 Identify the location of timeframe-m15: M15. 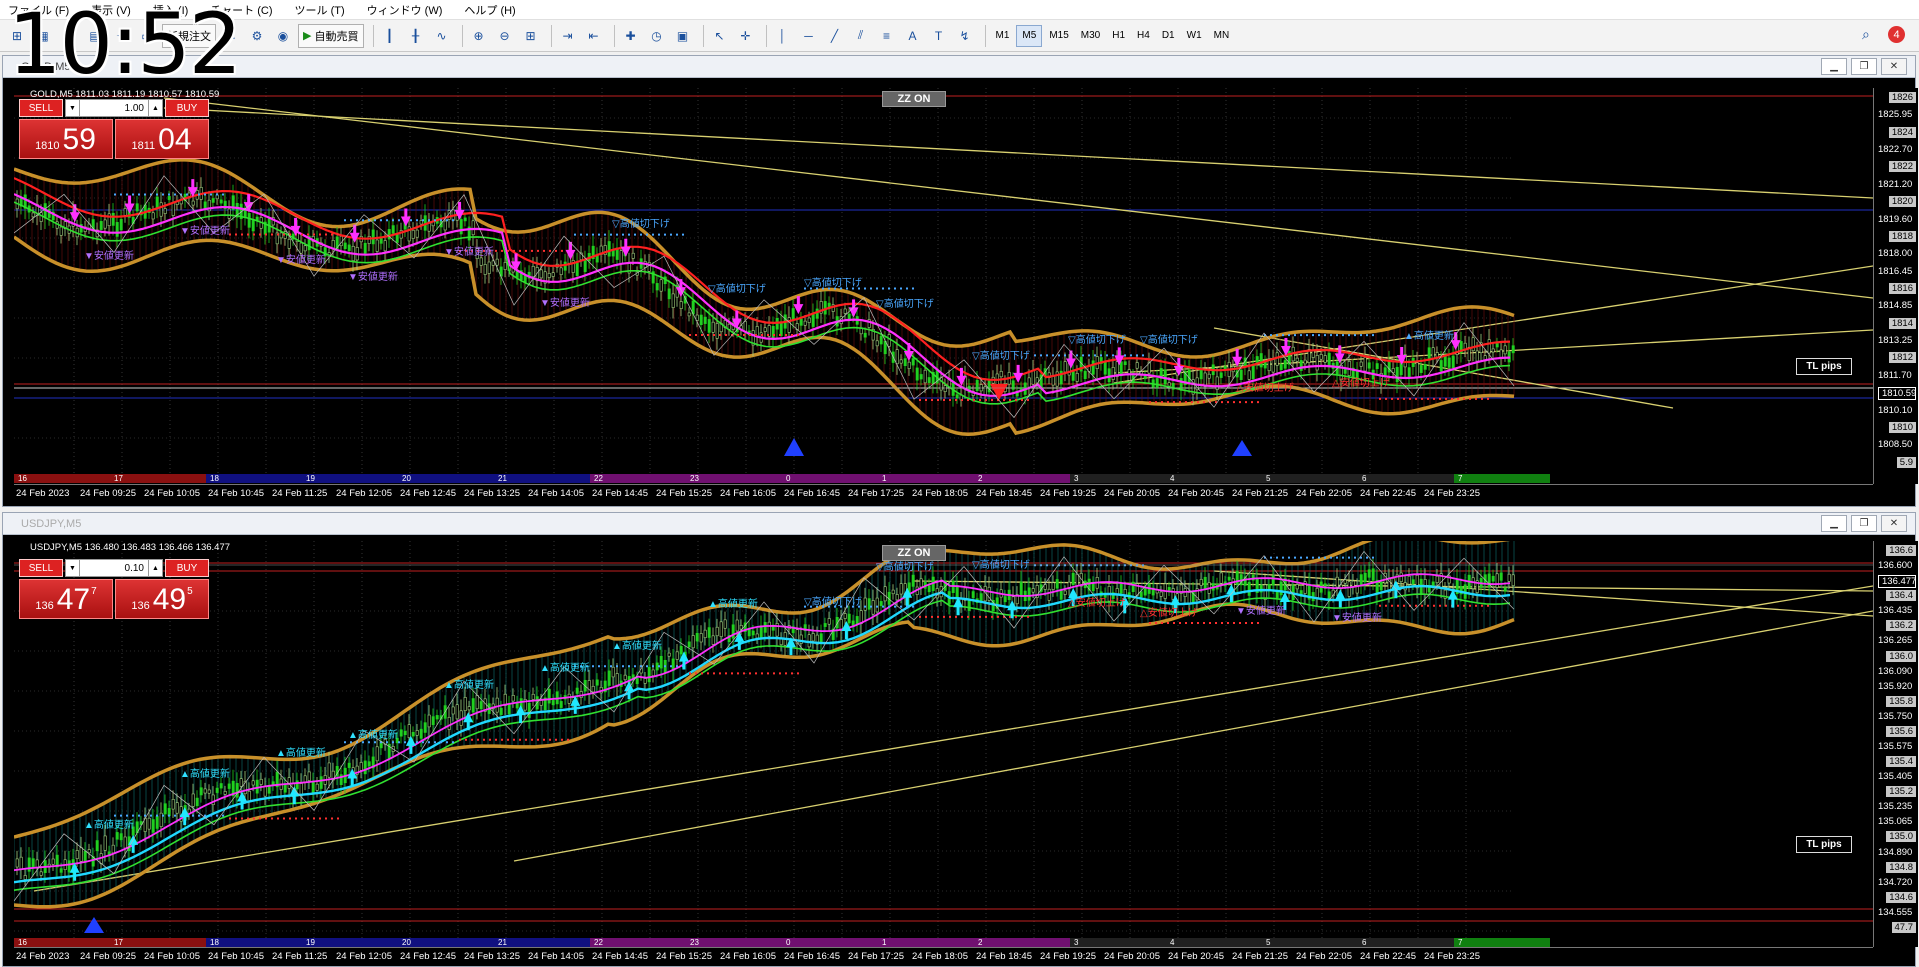
(1058, 36).